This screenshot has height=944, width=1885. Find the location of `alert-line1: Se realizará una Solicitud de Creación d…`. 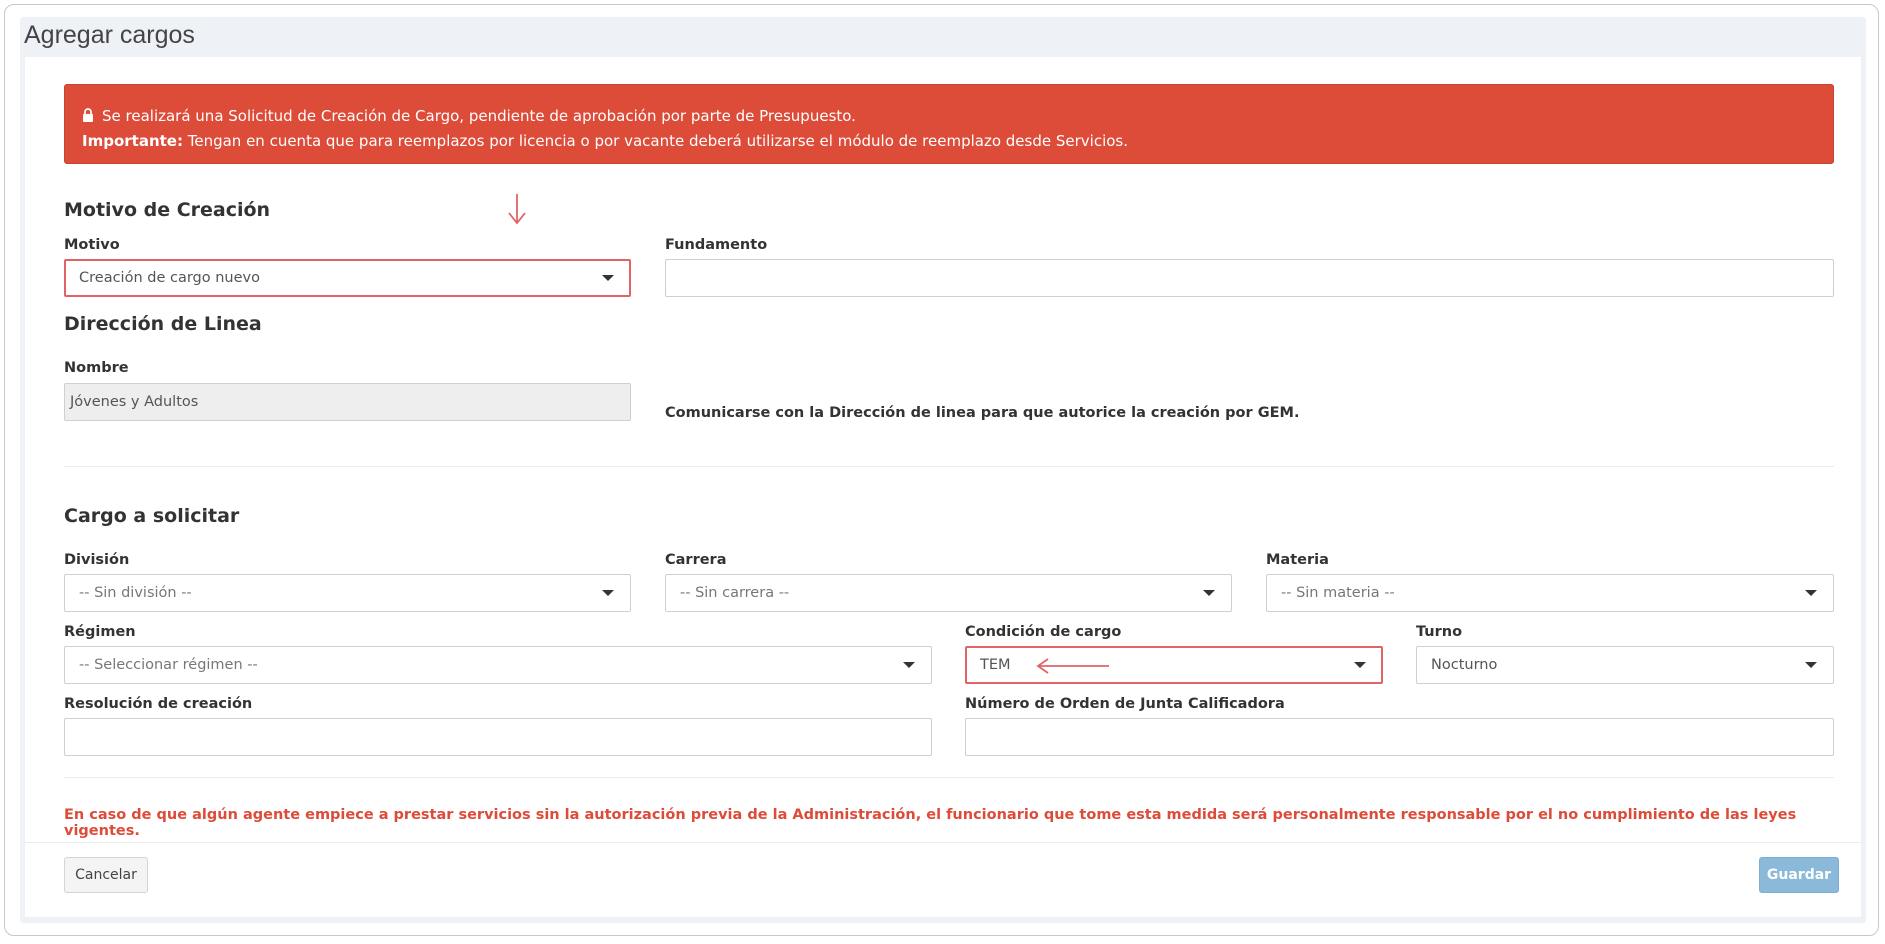

alert-line1: Se realizará una Solicitud de Creación d… is located at coordinates (479, 116).